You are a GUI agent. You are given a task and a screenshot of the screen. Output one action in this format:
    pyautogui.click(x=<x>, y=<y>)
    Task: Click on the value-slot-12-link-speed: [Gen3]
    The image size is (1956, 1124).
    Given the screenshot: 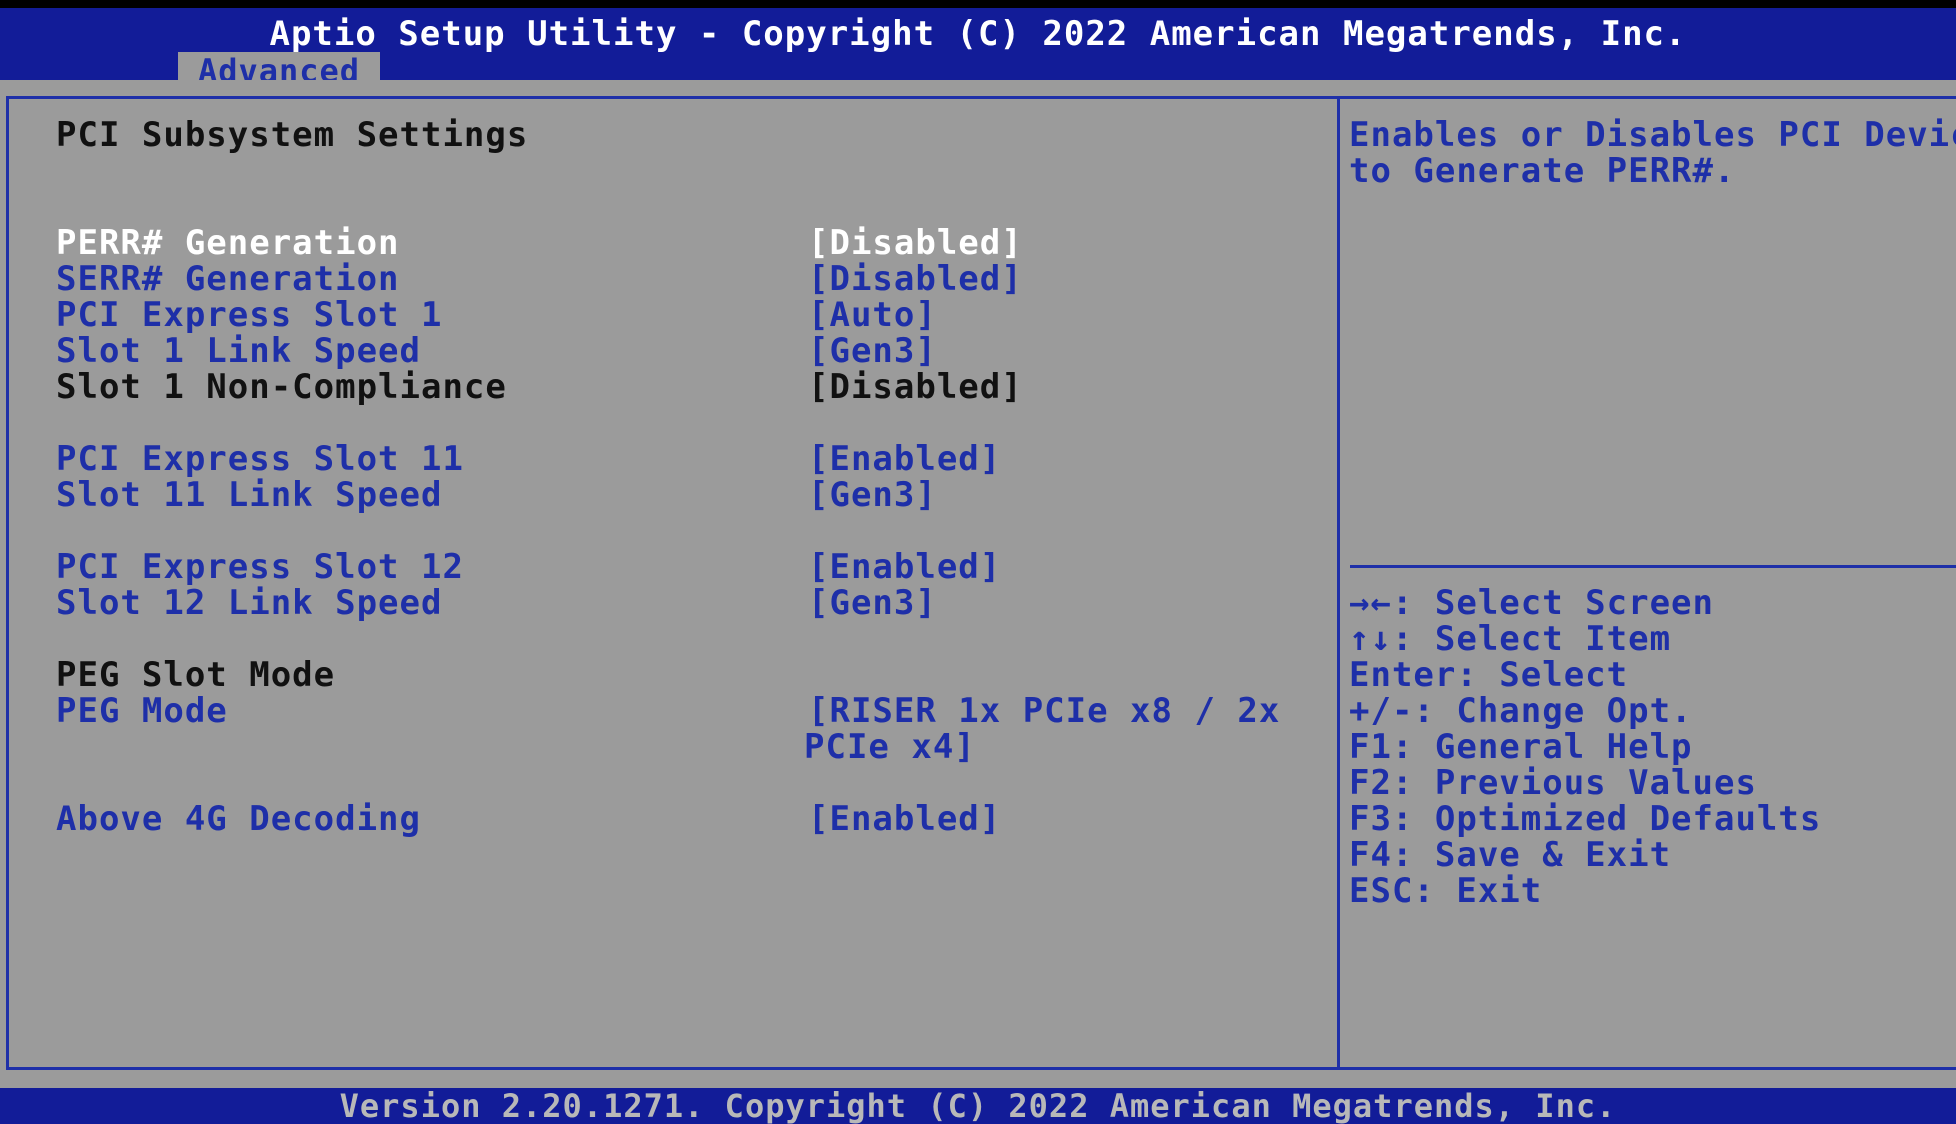 What is the action you would take?
    pyautogui.click(x=872, y=603)
    